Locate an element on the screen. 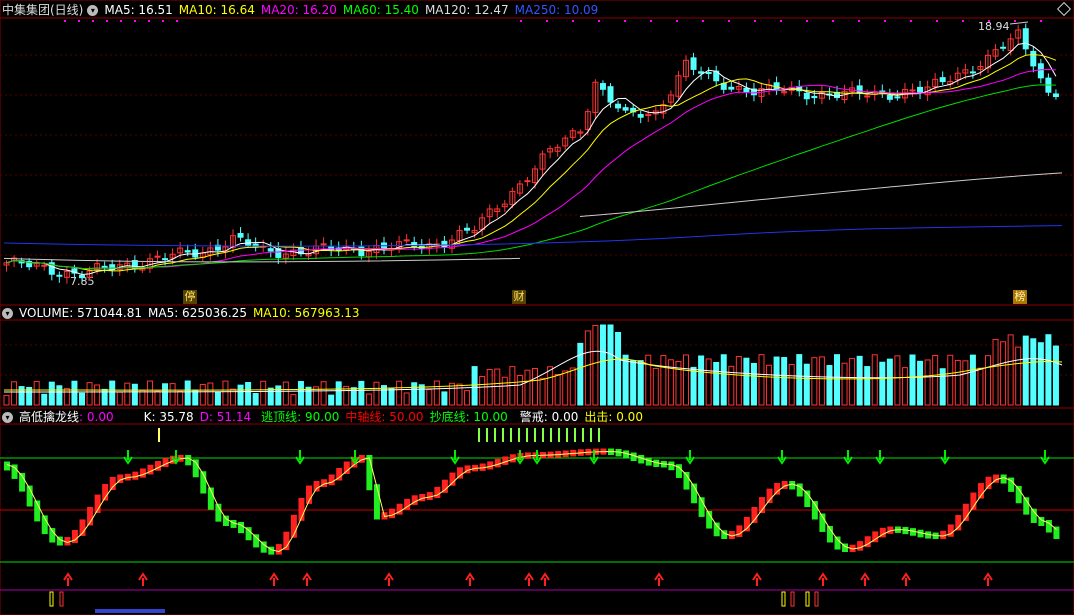 The image size is (1074, 615). signal-dots is located at coordinates (553, 21).